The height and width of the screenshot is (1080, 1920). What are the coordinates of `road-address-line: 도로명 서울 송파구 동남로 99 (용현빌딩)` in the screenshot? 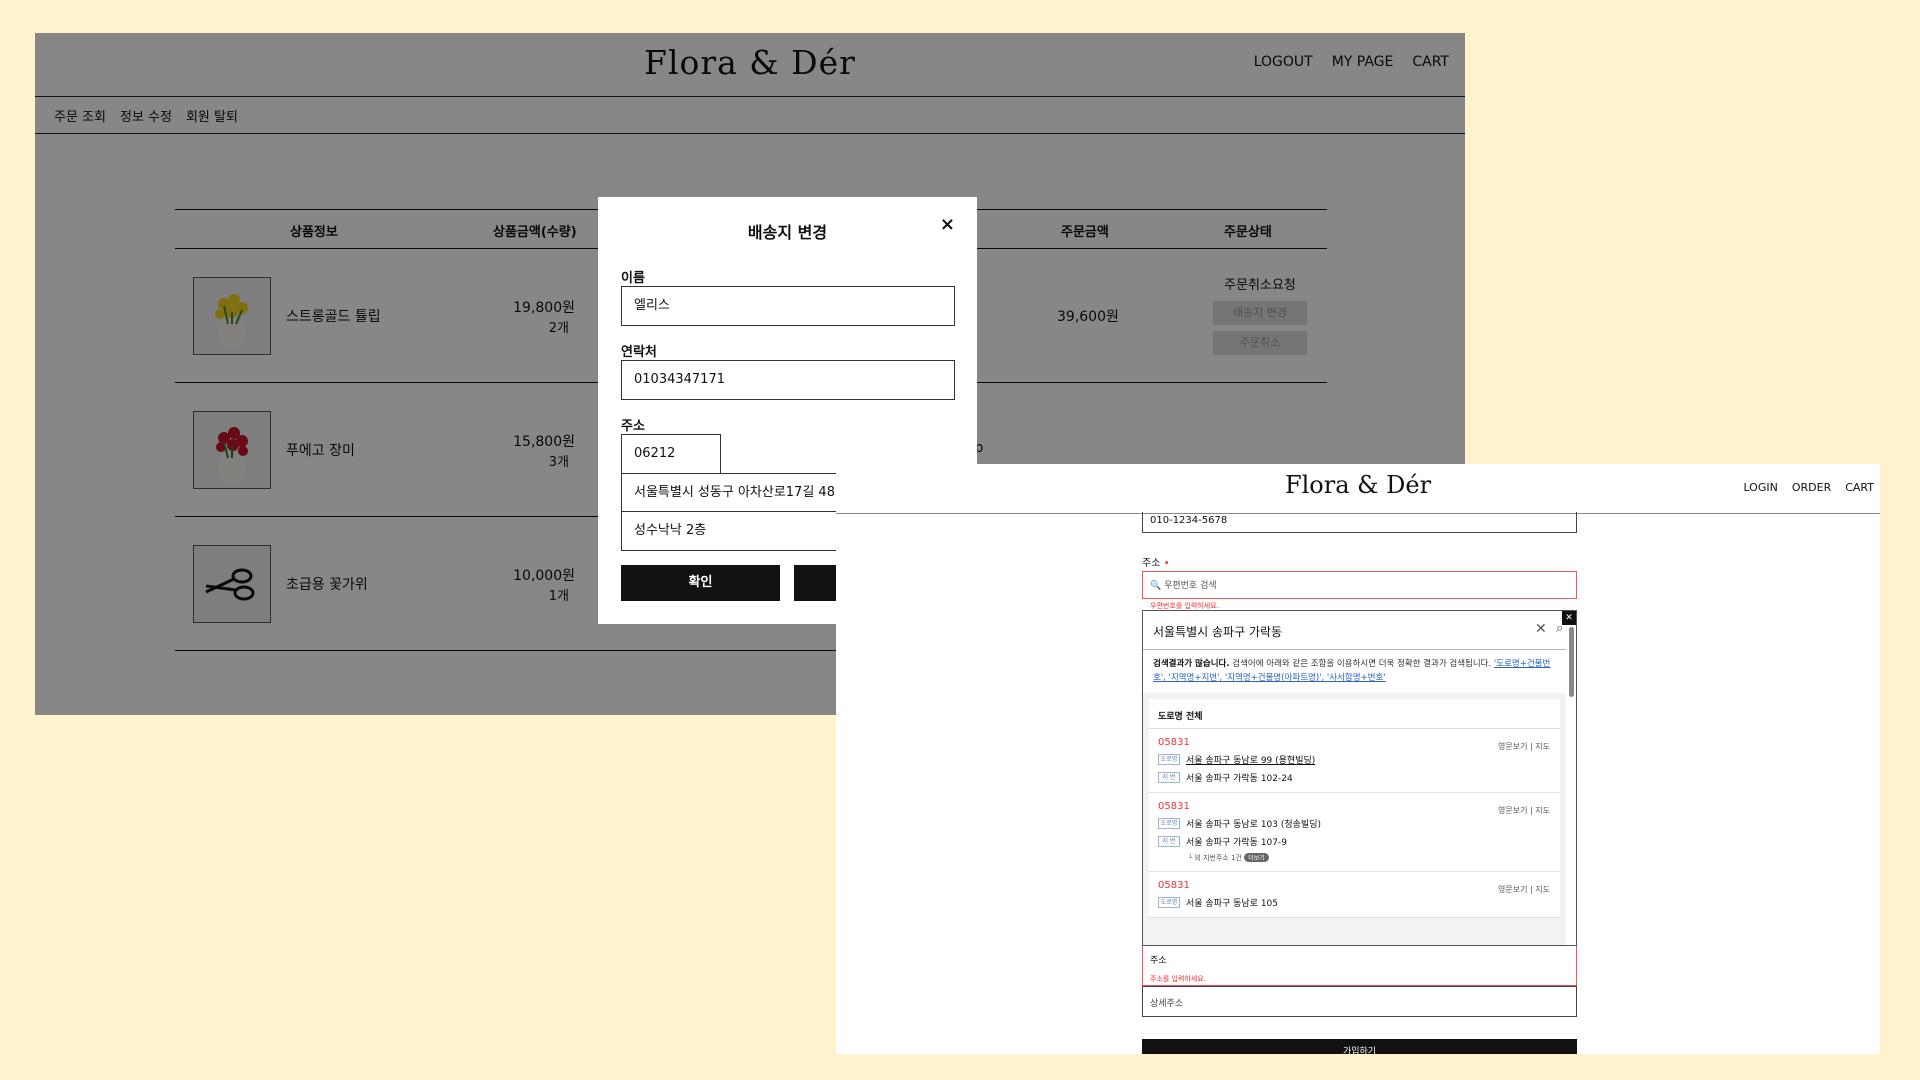 It's located at (1354, 759).